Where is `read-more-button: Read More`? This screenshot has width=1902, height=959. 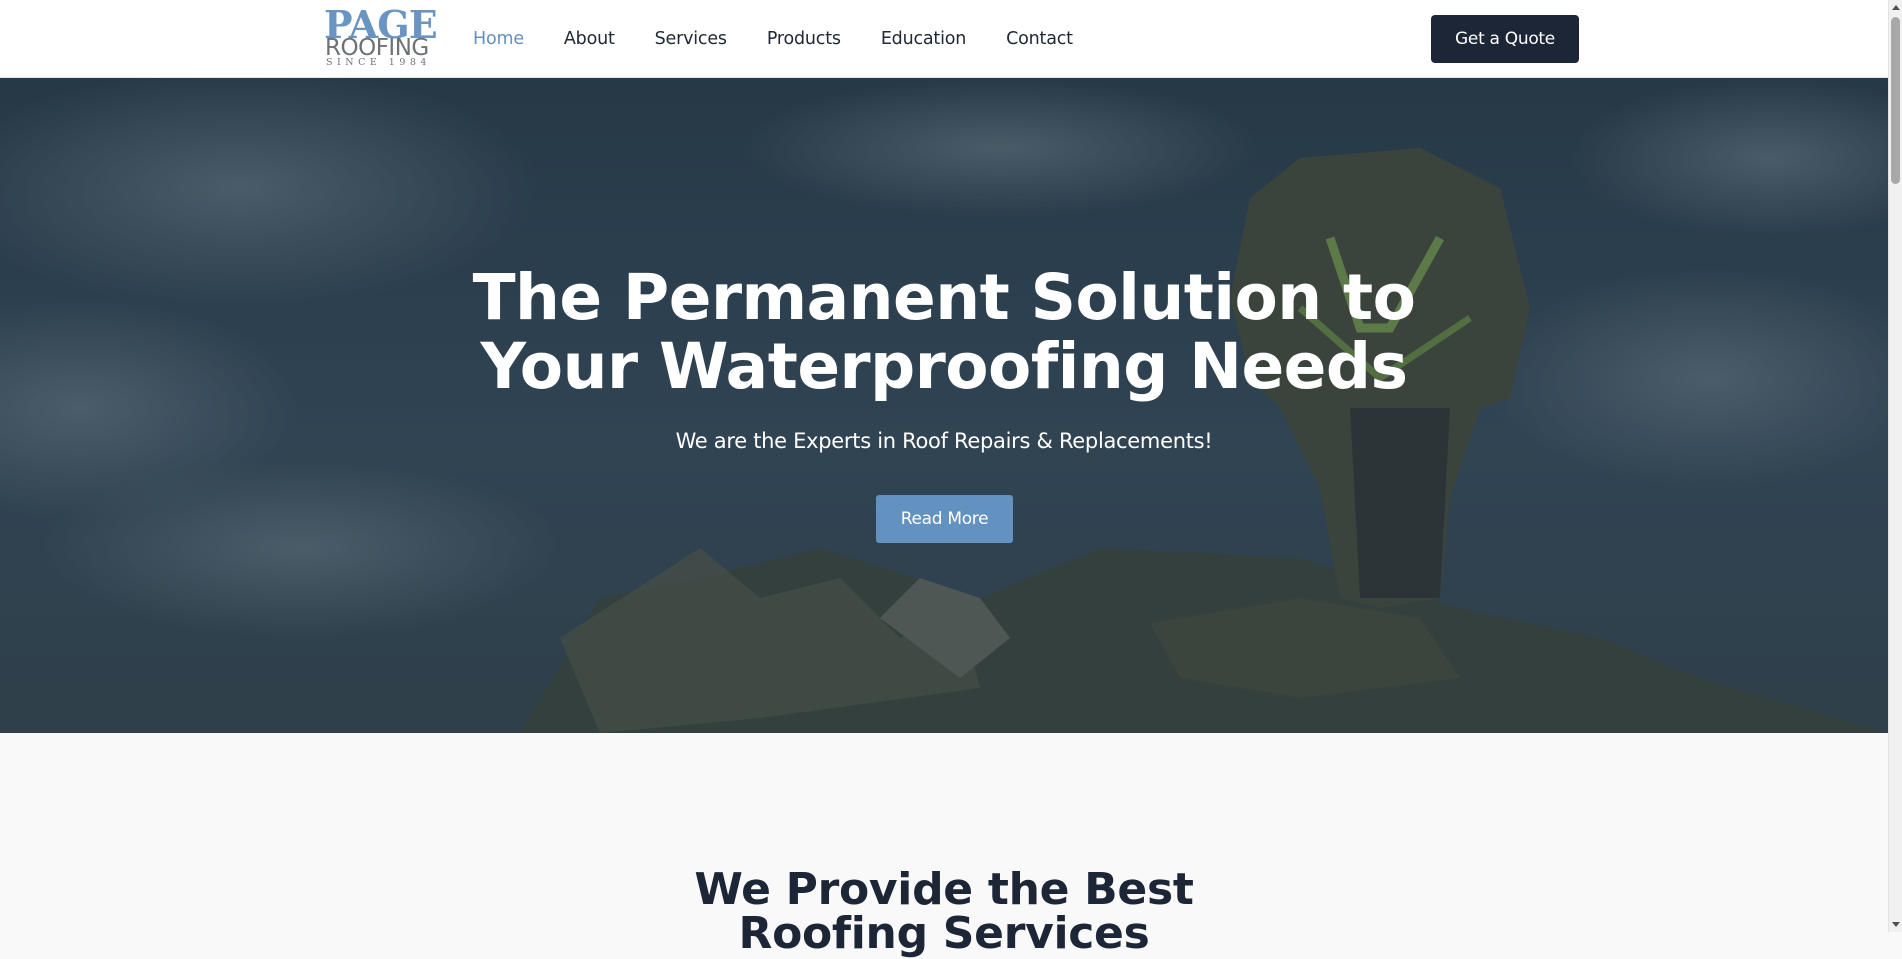
read-more-button: Read More is located at coordinates (944, 519).